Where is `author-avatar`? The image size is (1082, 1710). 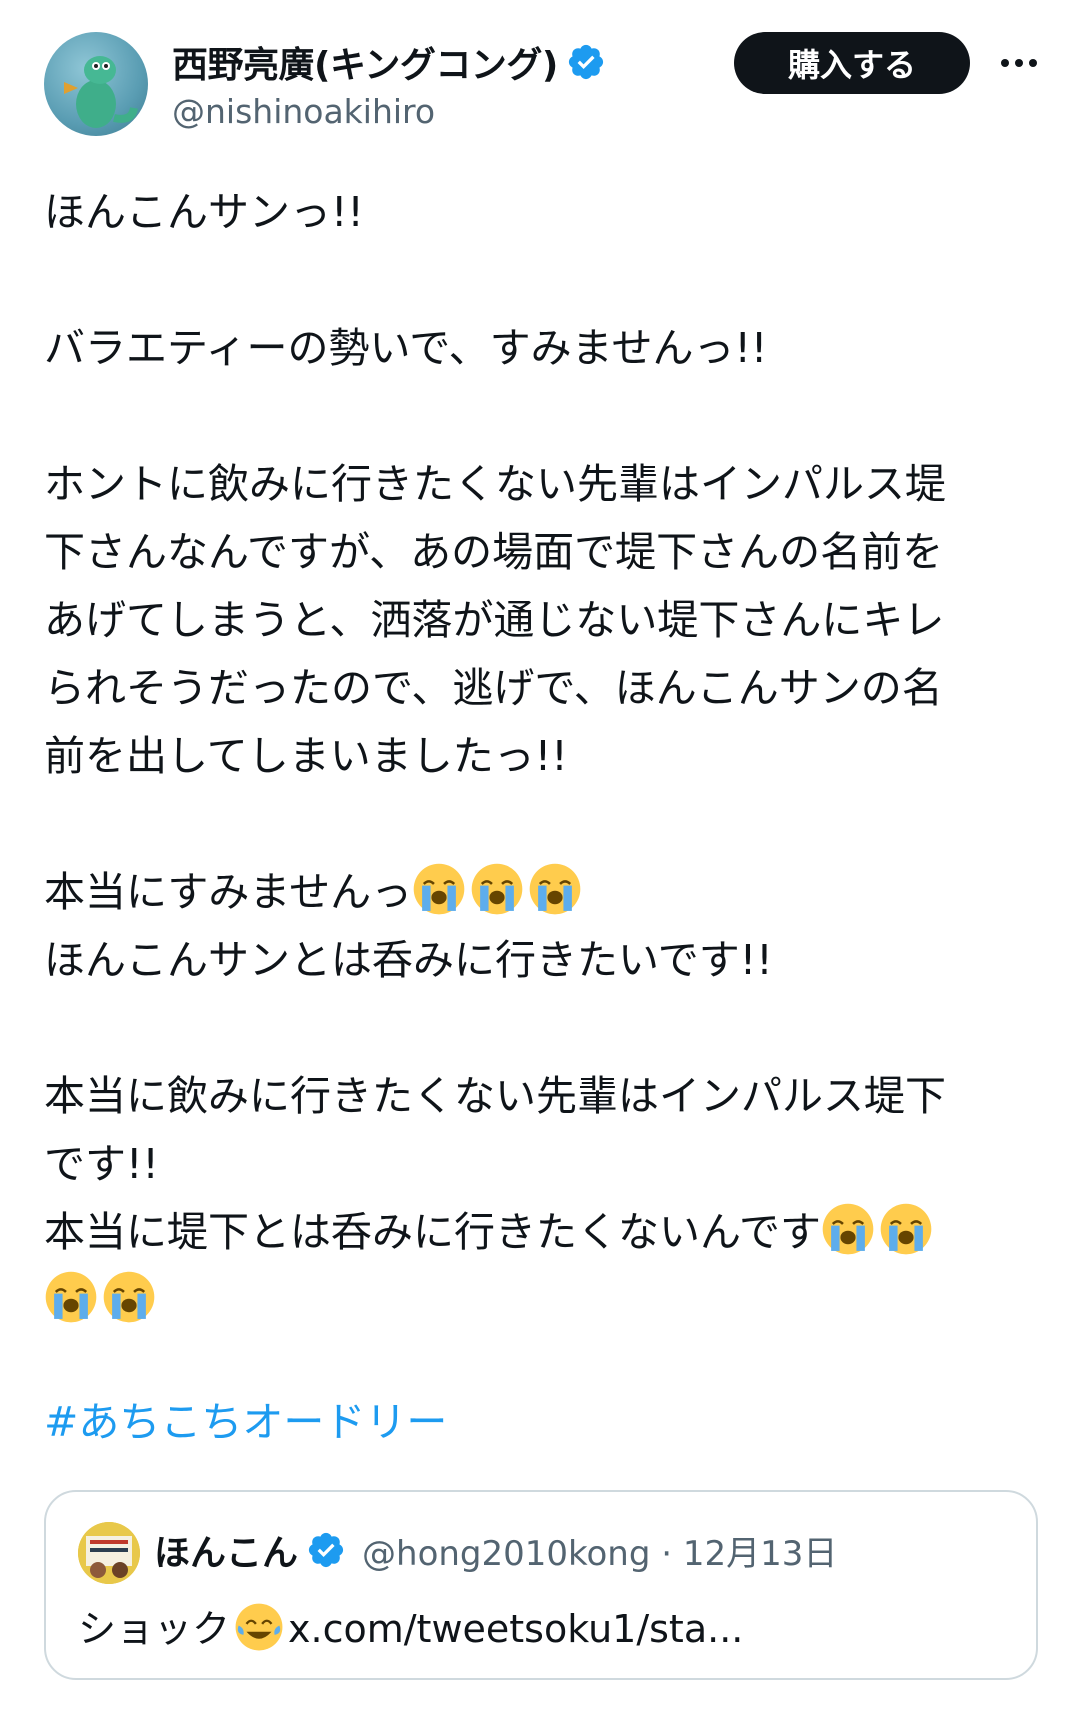
author-avatar is located at coordinates (96, 84).